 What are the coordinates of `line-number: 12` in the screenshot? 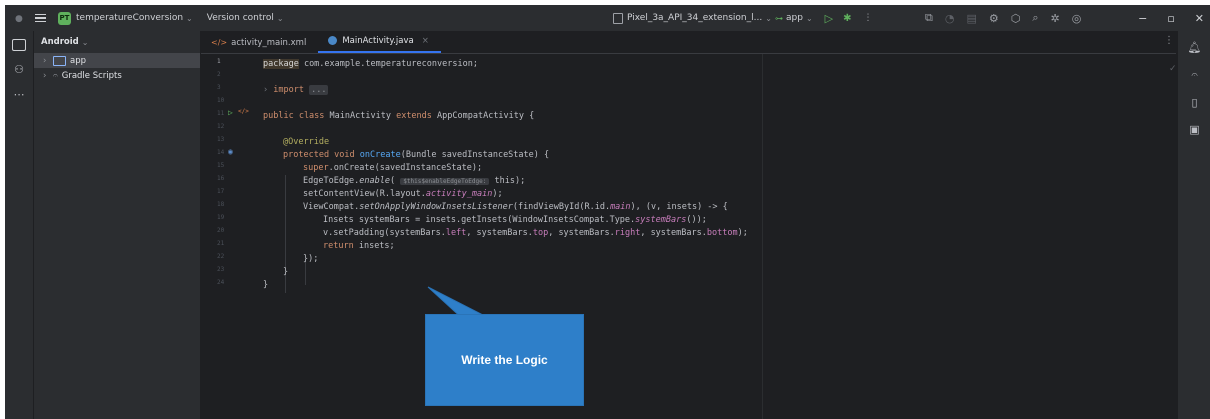 It's located at (221, 126).